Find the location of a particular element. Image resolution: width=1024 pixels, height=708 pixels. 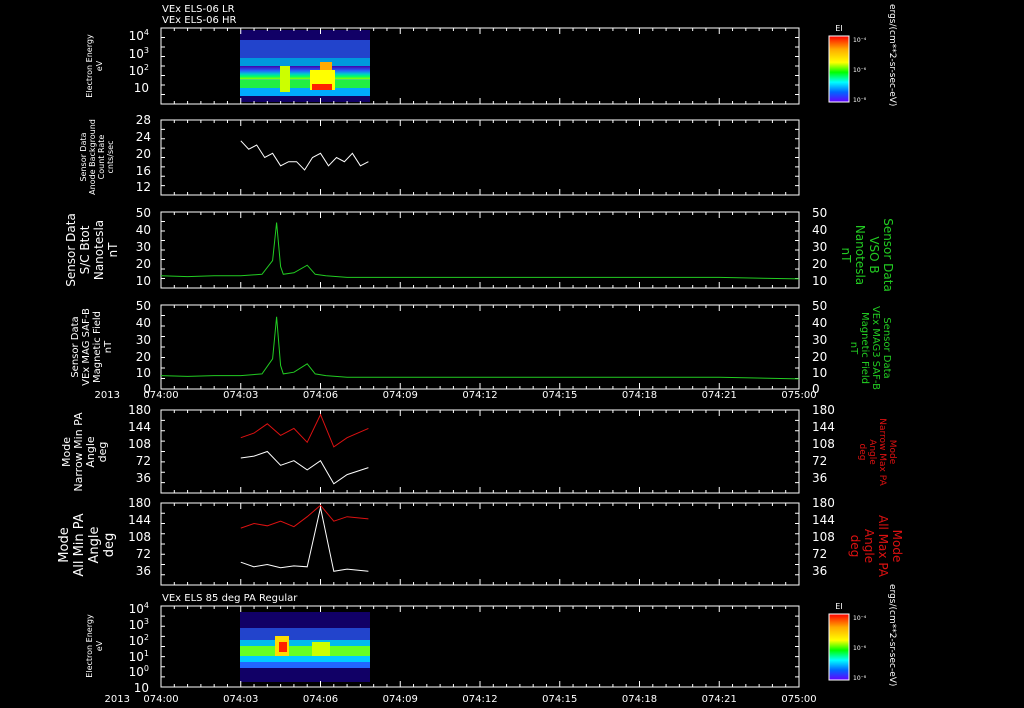

p6-ytick-0: 180 is located at coordinates (139, 503).